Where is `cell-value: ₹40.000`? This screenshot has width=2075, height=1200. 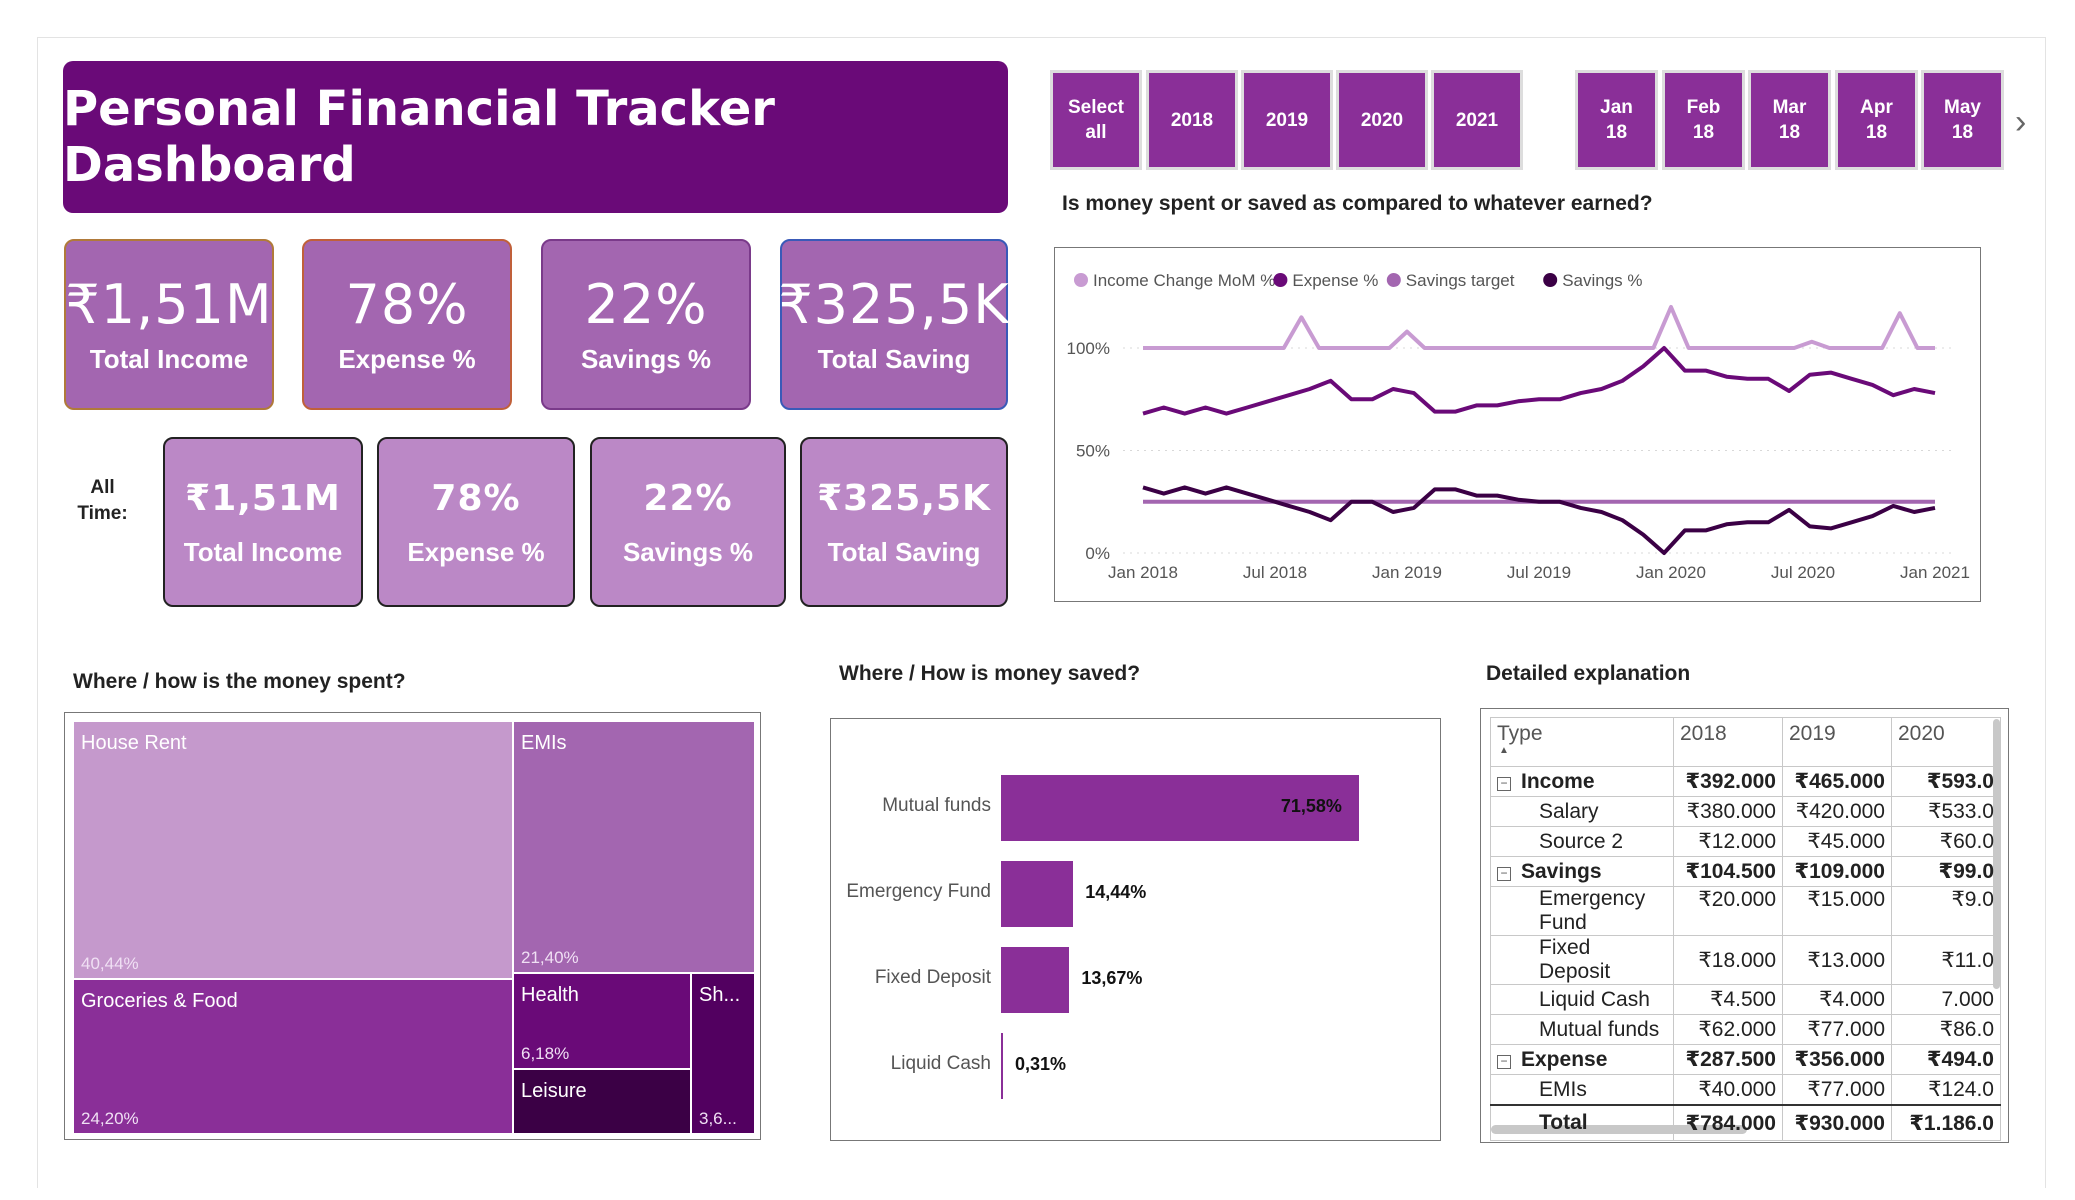 cell-value: ₹40.000 is located at coordinates (1728, 1090).